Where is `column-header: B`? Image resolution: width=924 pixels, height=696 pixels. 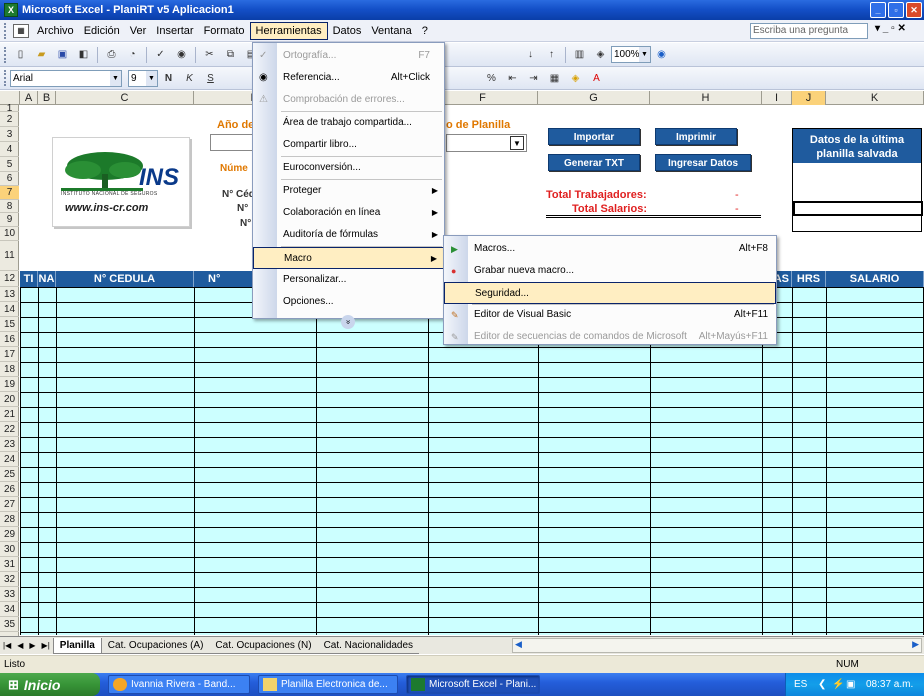
column-header: B is located at coordinates (47, 98).